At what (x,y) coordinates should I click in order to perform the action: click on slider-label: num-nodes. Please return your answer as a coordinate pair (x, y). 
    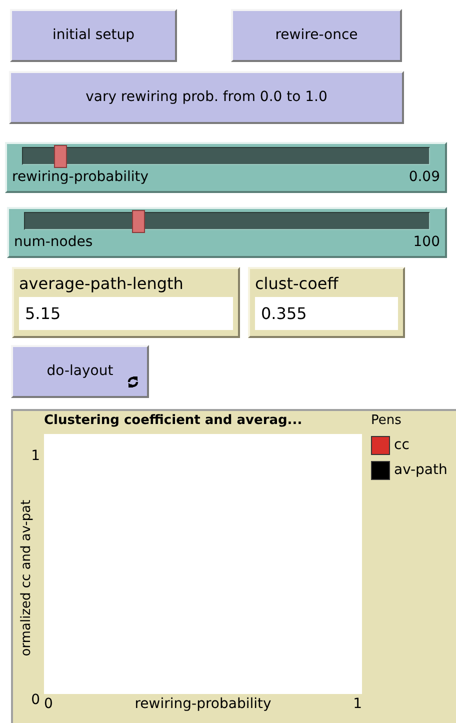
    Looking at the image, I should click on (53, 242).